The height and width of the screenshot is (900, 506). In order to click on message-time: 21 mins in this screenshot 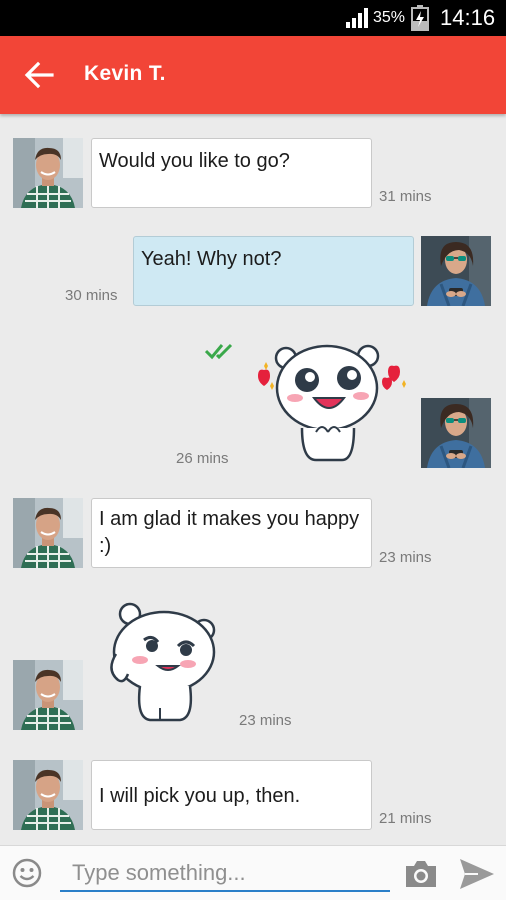, I will do `click(405, 818)`.